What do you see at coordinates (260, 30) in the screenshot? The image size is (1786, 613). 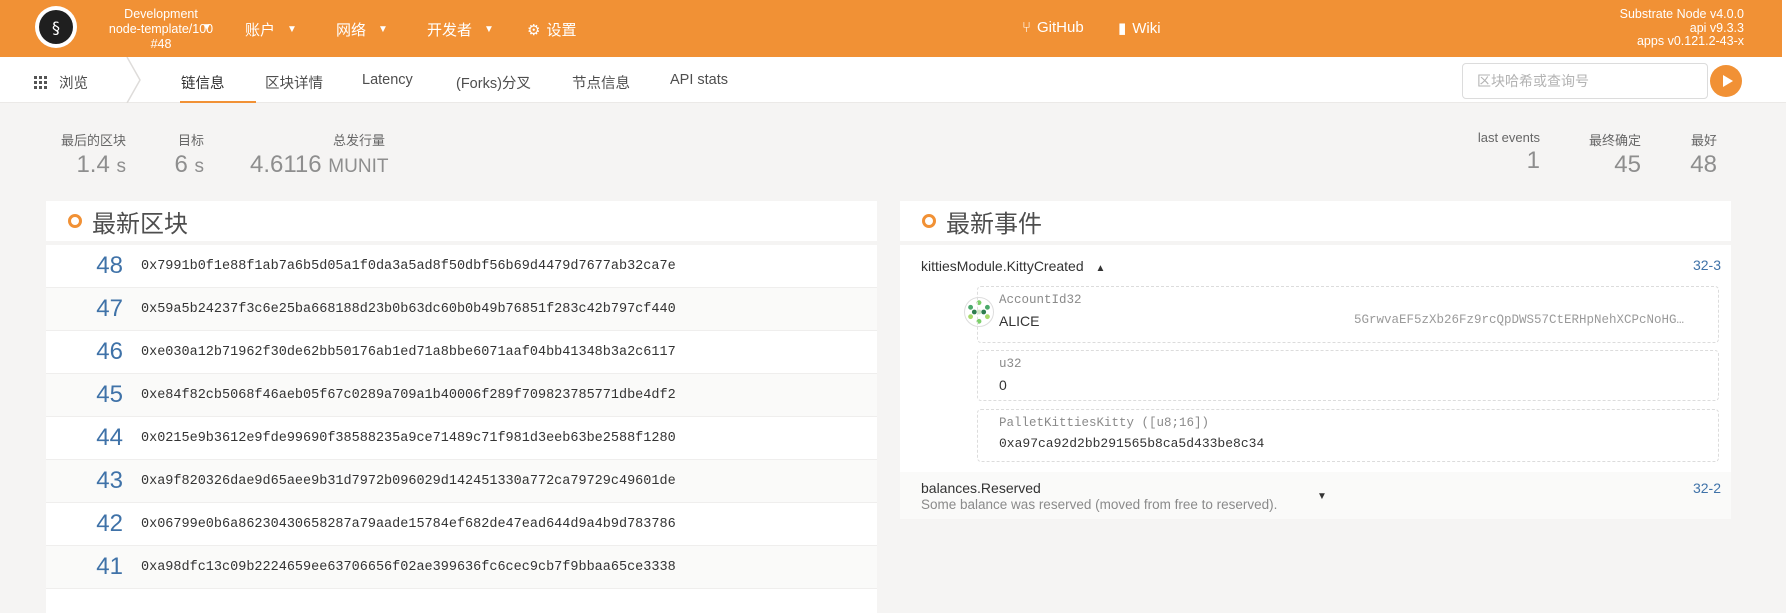 I see `nav-accounts-label: 账户` at bounding box center [260, 30].